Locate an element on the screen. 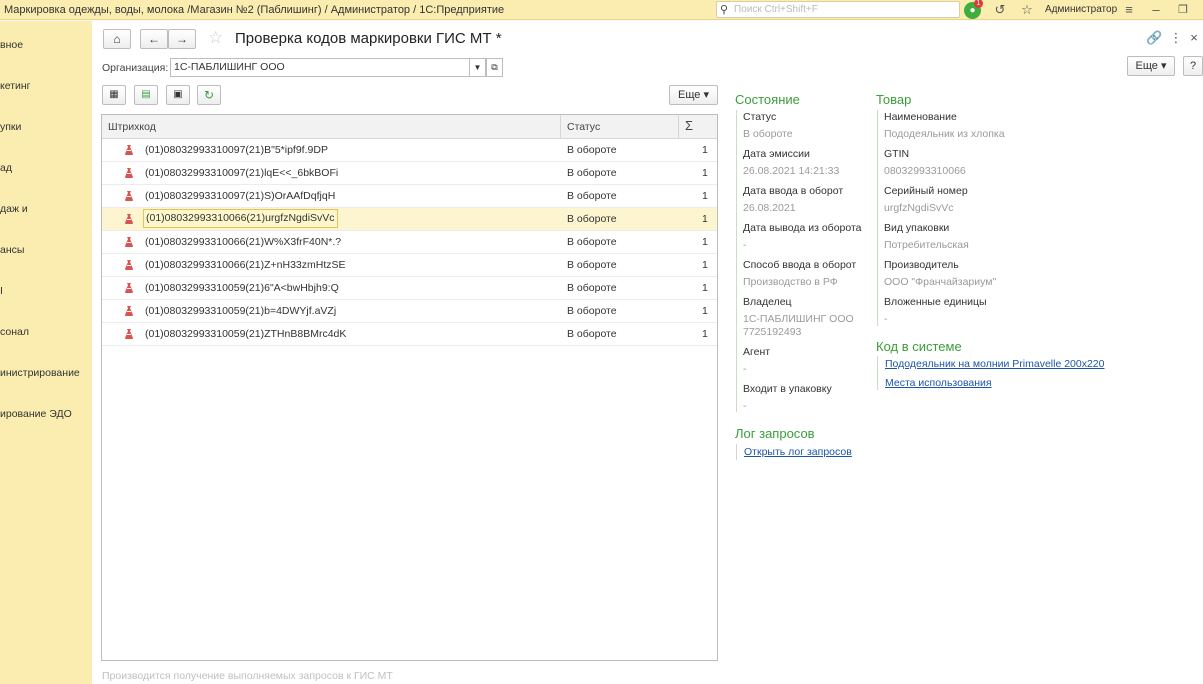  restore-icon: ❐ is located at coordinates (1183, 10).